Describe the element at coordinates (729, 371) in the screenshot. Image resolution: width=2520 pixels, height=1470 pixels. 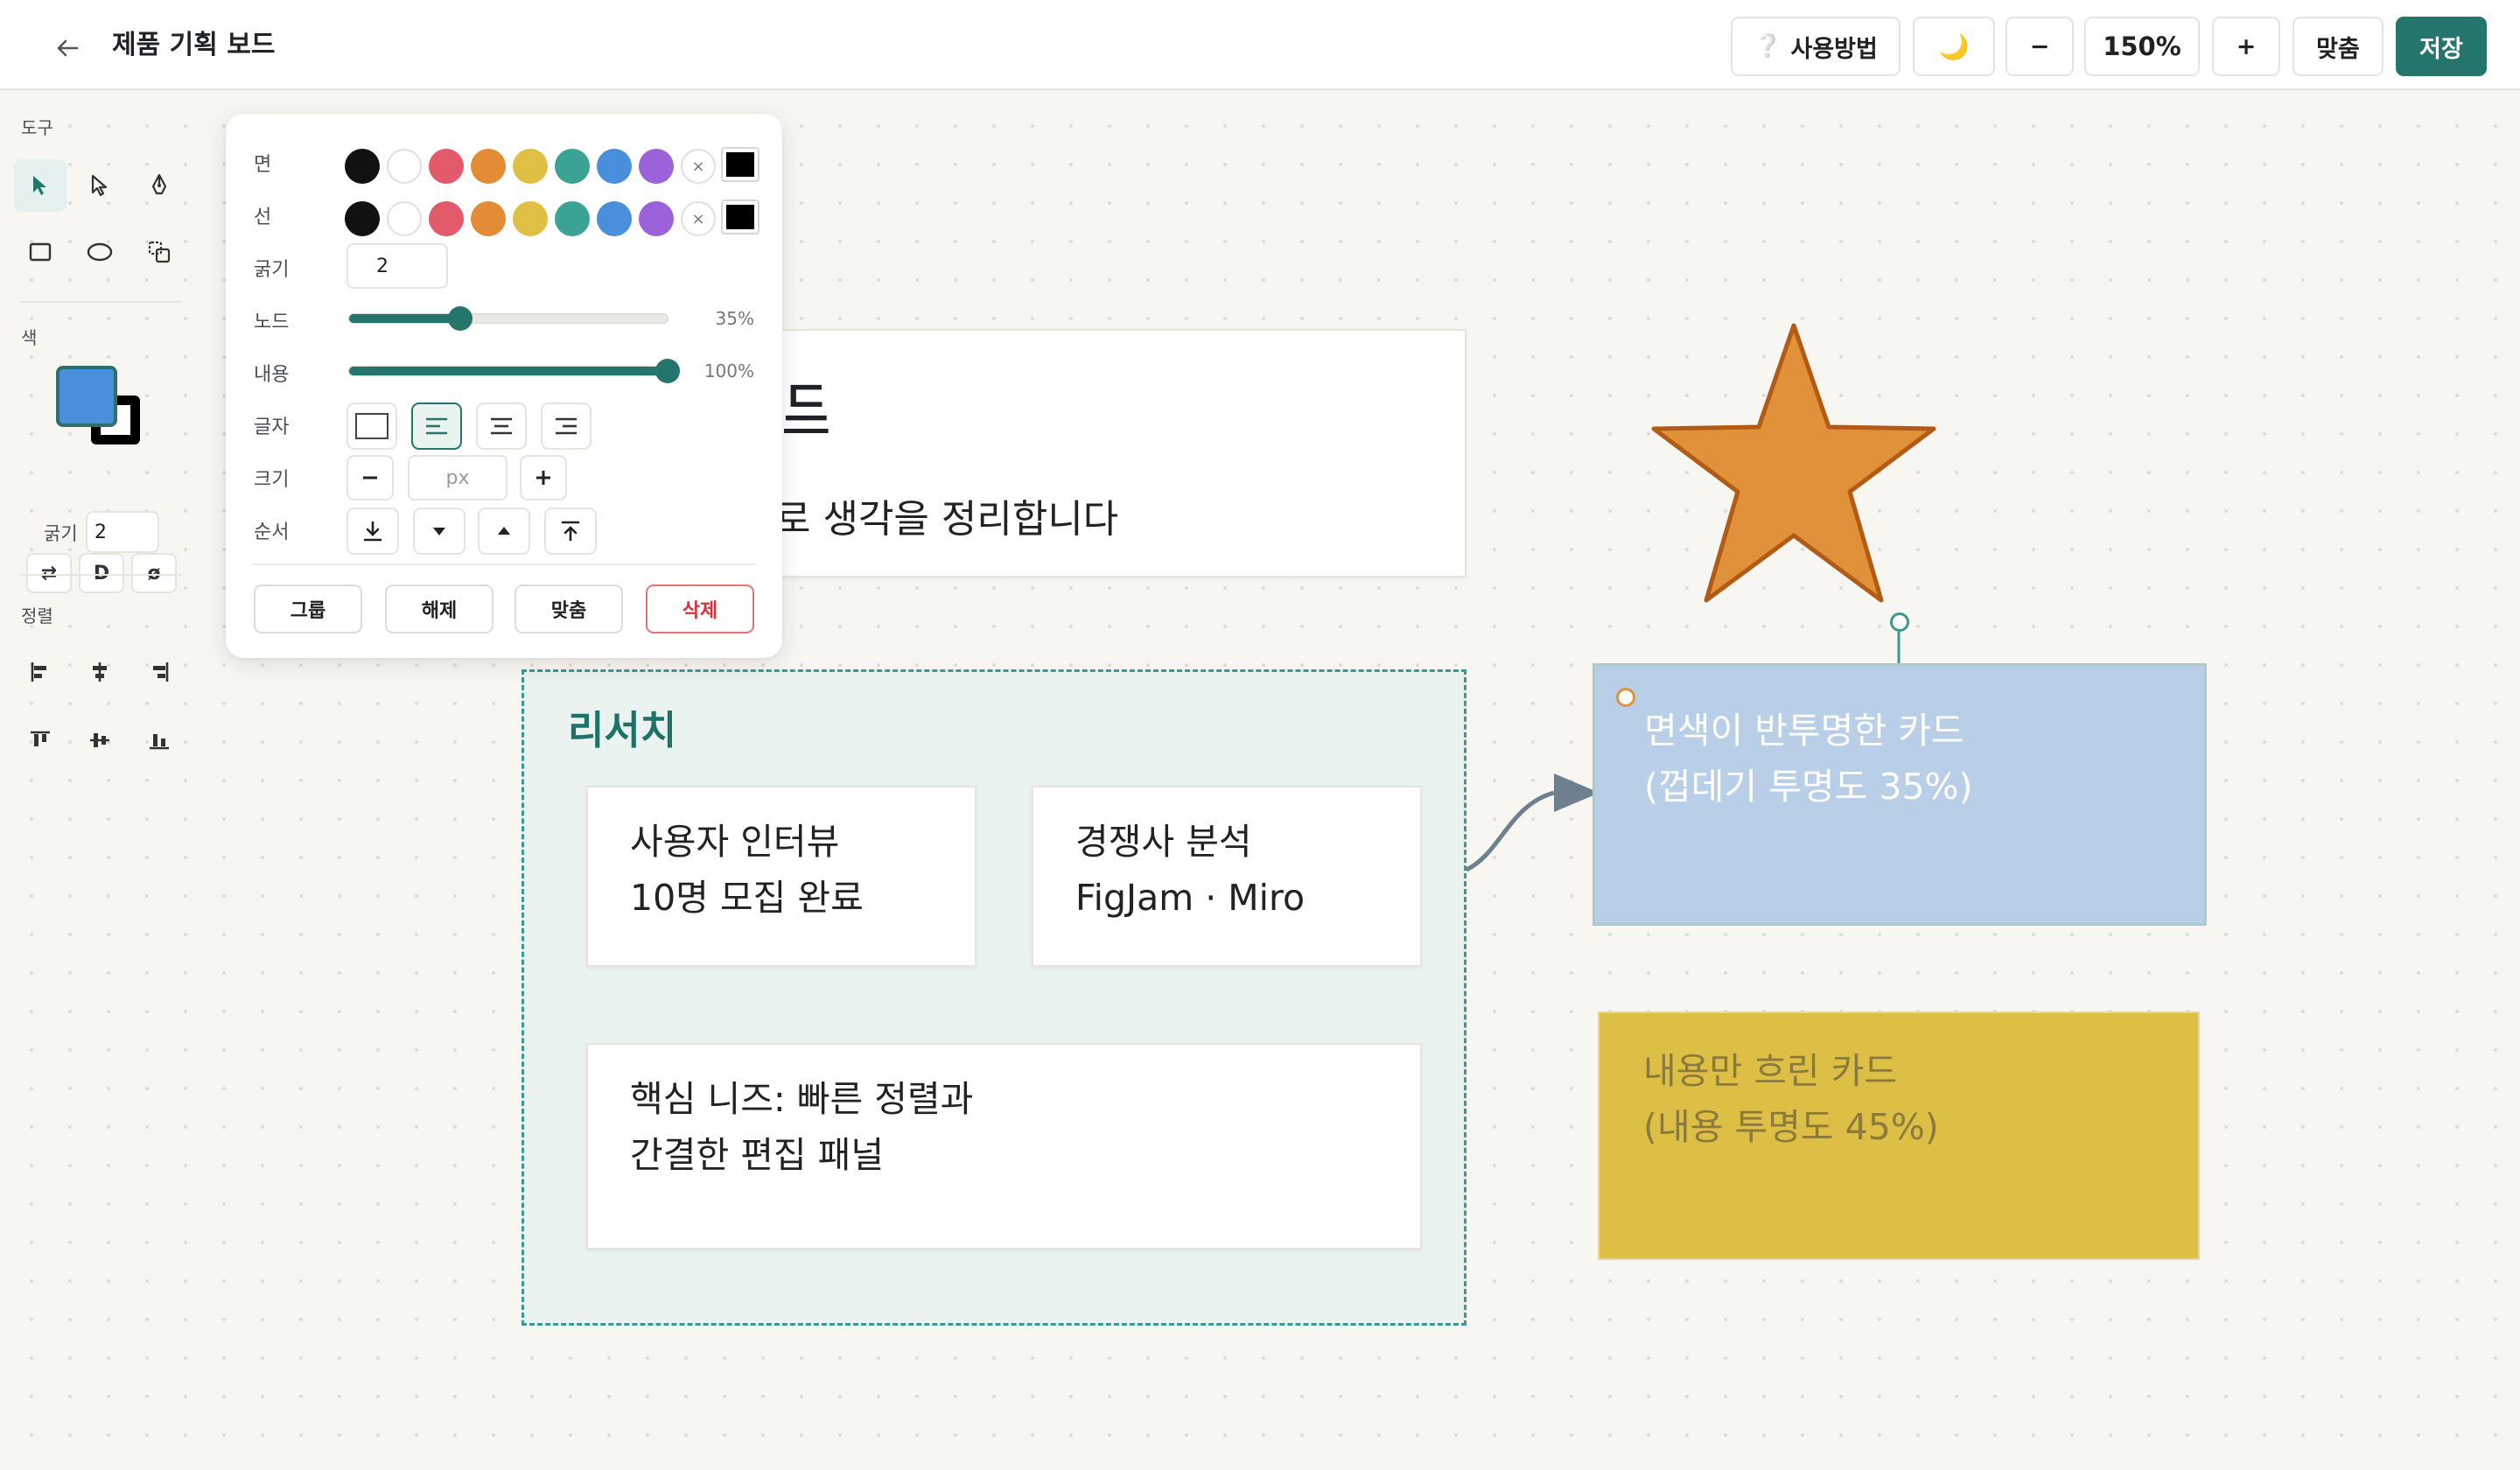
I see `content-opacity-value: 100%` at that location.